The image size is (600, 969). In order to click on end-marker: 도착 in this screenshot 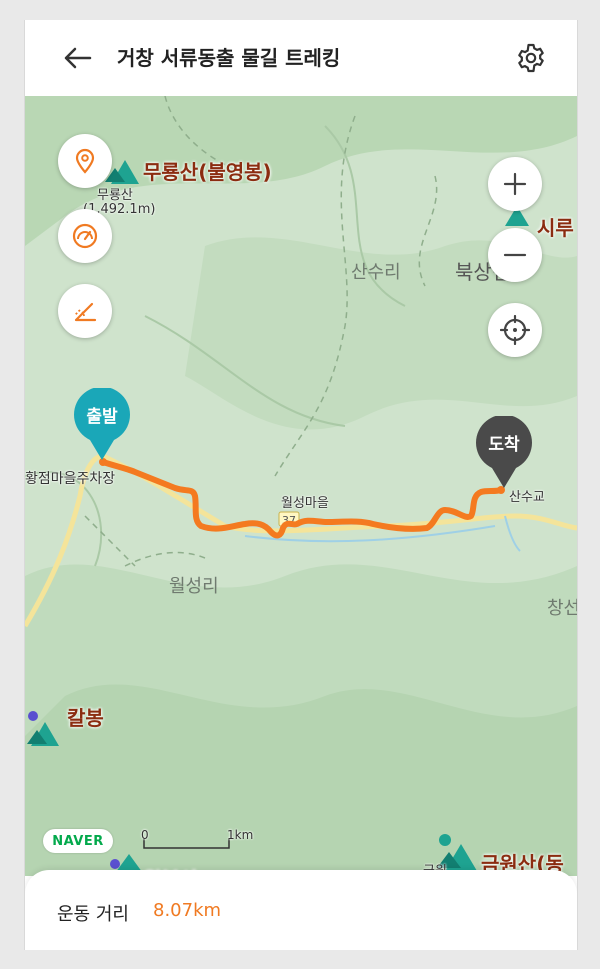, I will do `click(504, 452)`.